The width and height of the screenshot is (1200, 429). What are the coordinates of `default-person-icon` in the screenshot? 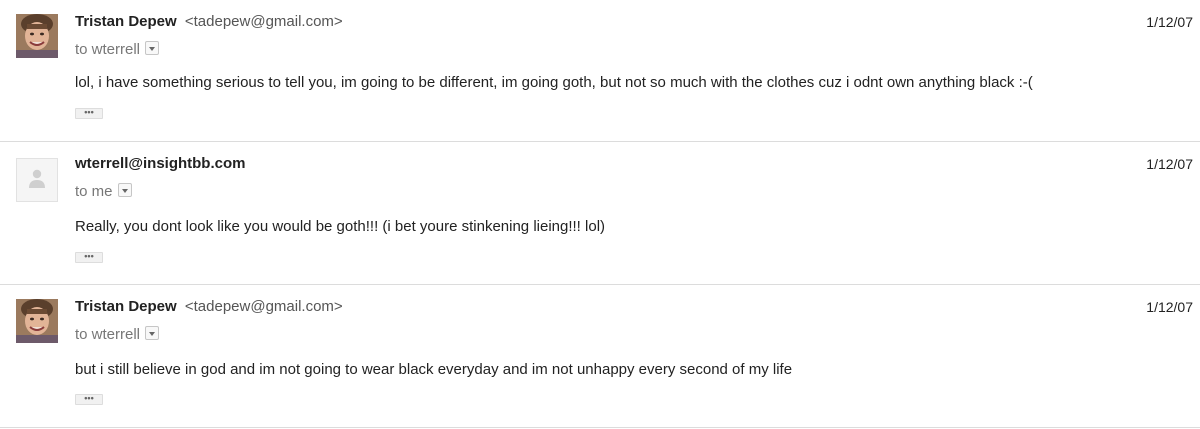 It's located at (37, 178).